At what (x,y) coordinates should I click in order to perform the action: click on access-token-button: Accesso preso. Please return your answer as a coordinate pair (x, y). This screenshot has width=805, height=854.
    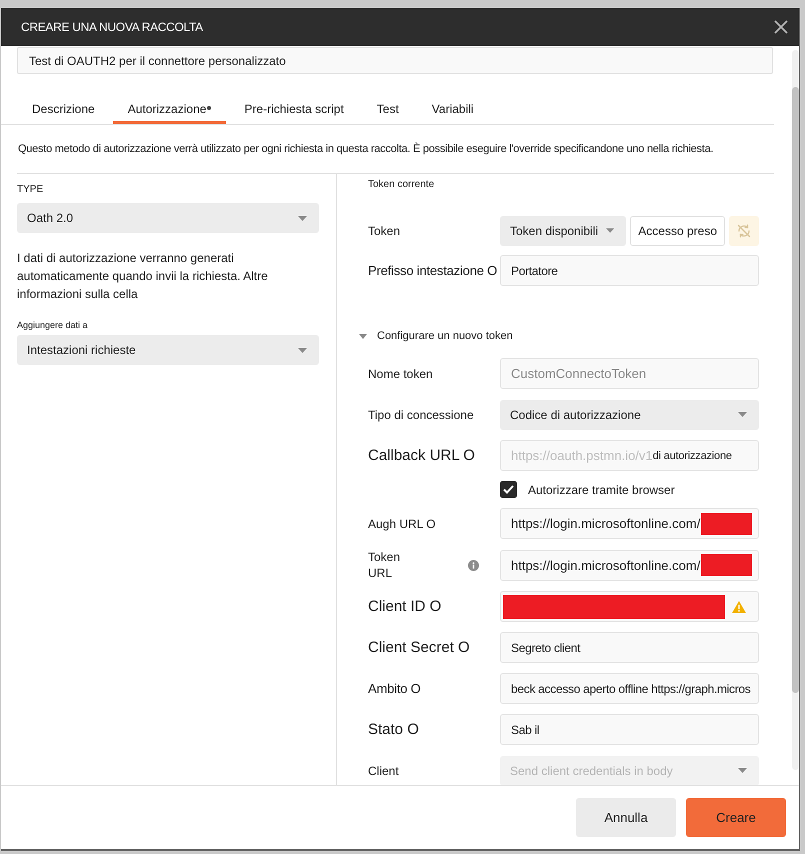
    Looking at the image, I should click on (677, 231).